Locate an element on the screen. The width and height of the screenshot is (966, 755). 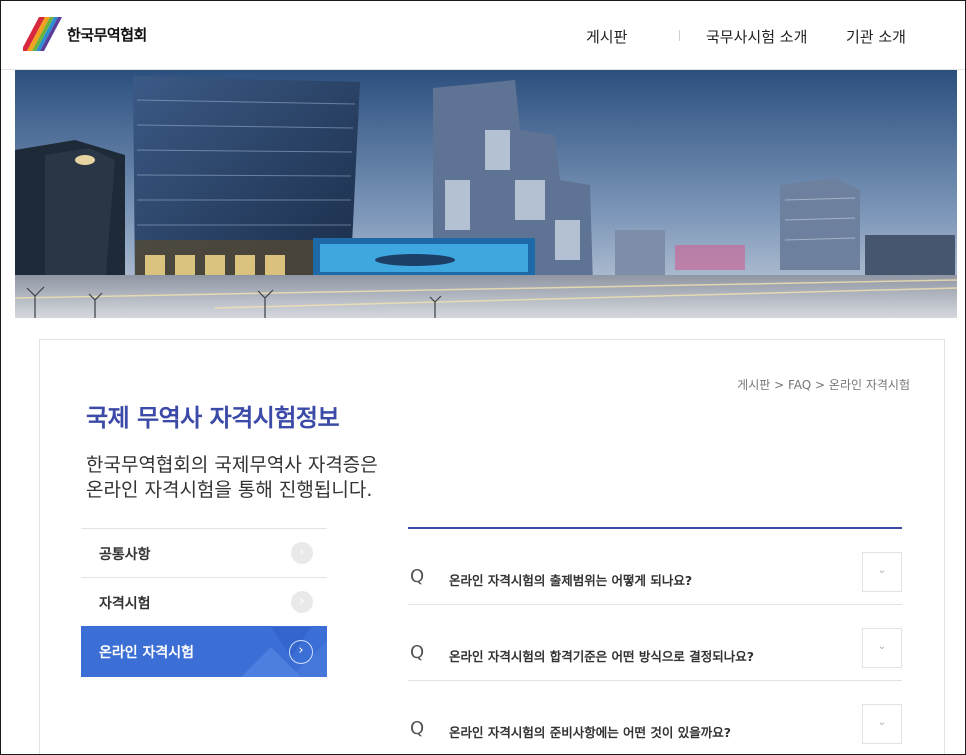
faq-question: 온라인 자격시험의 합격기준은 어떤 방식으로 결정되나요? is located at coordinates (602, 656).